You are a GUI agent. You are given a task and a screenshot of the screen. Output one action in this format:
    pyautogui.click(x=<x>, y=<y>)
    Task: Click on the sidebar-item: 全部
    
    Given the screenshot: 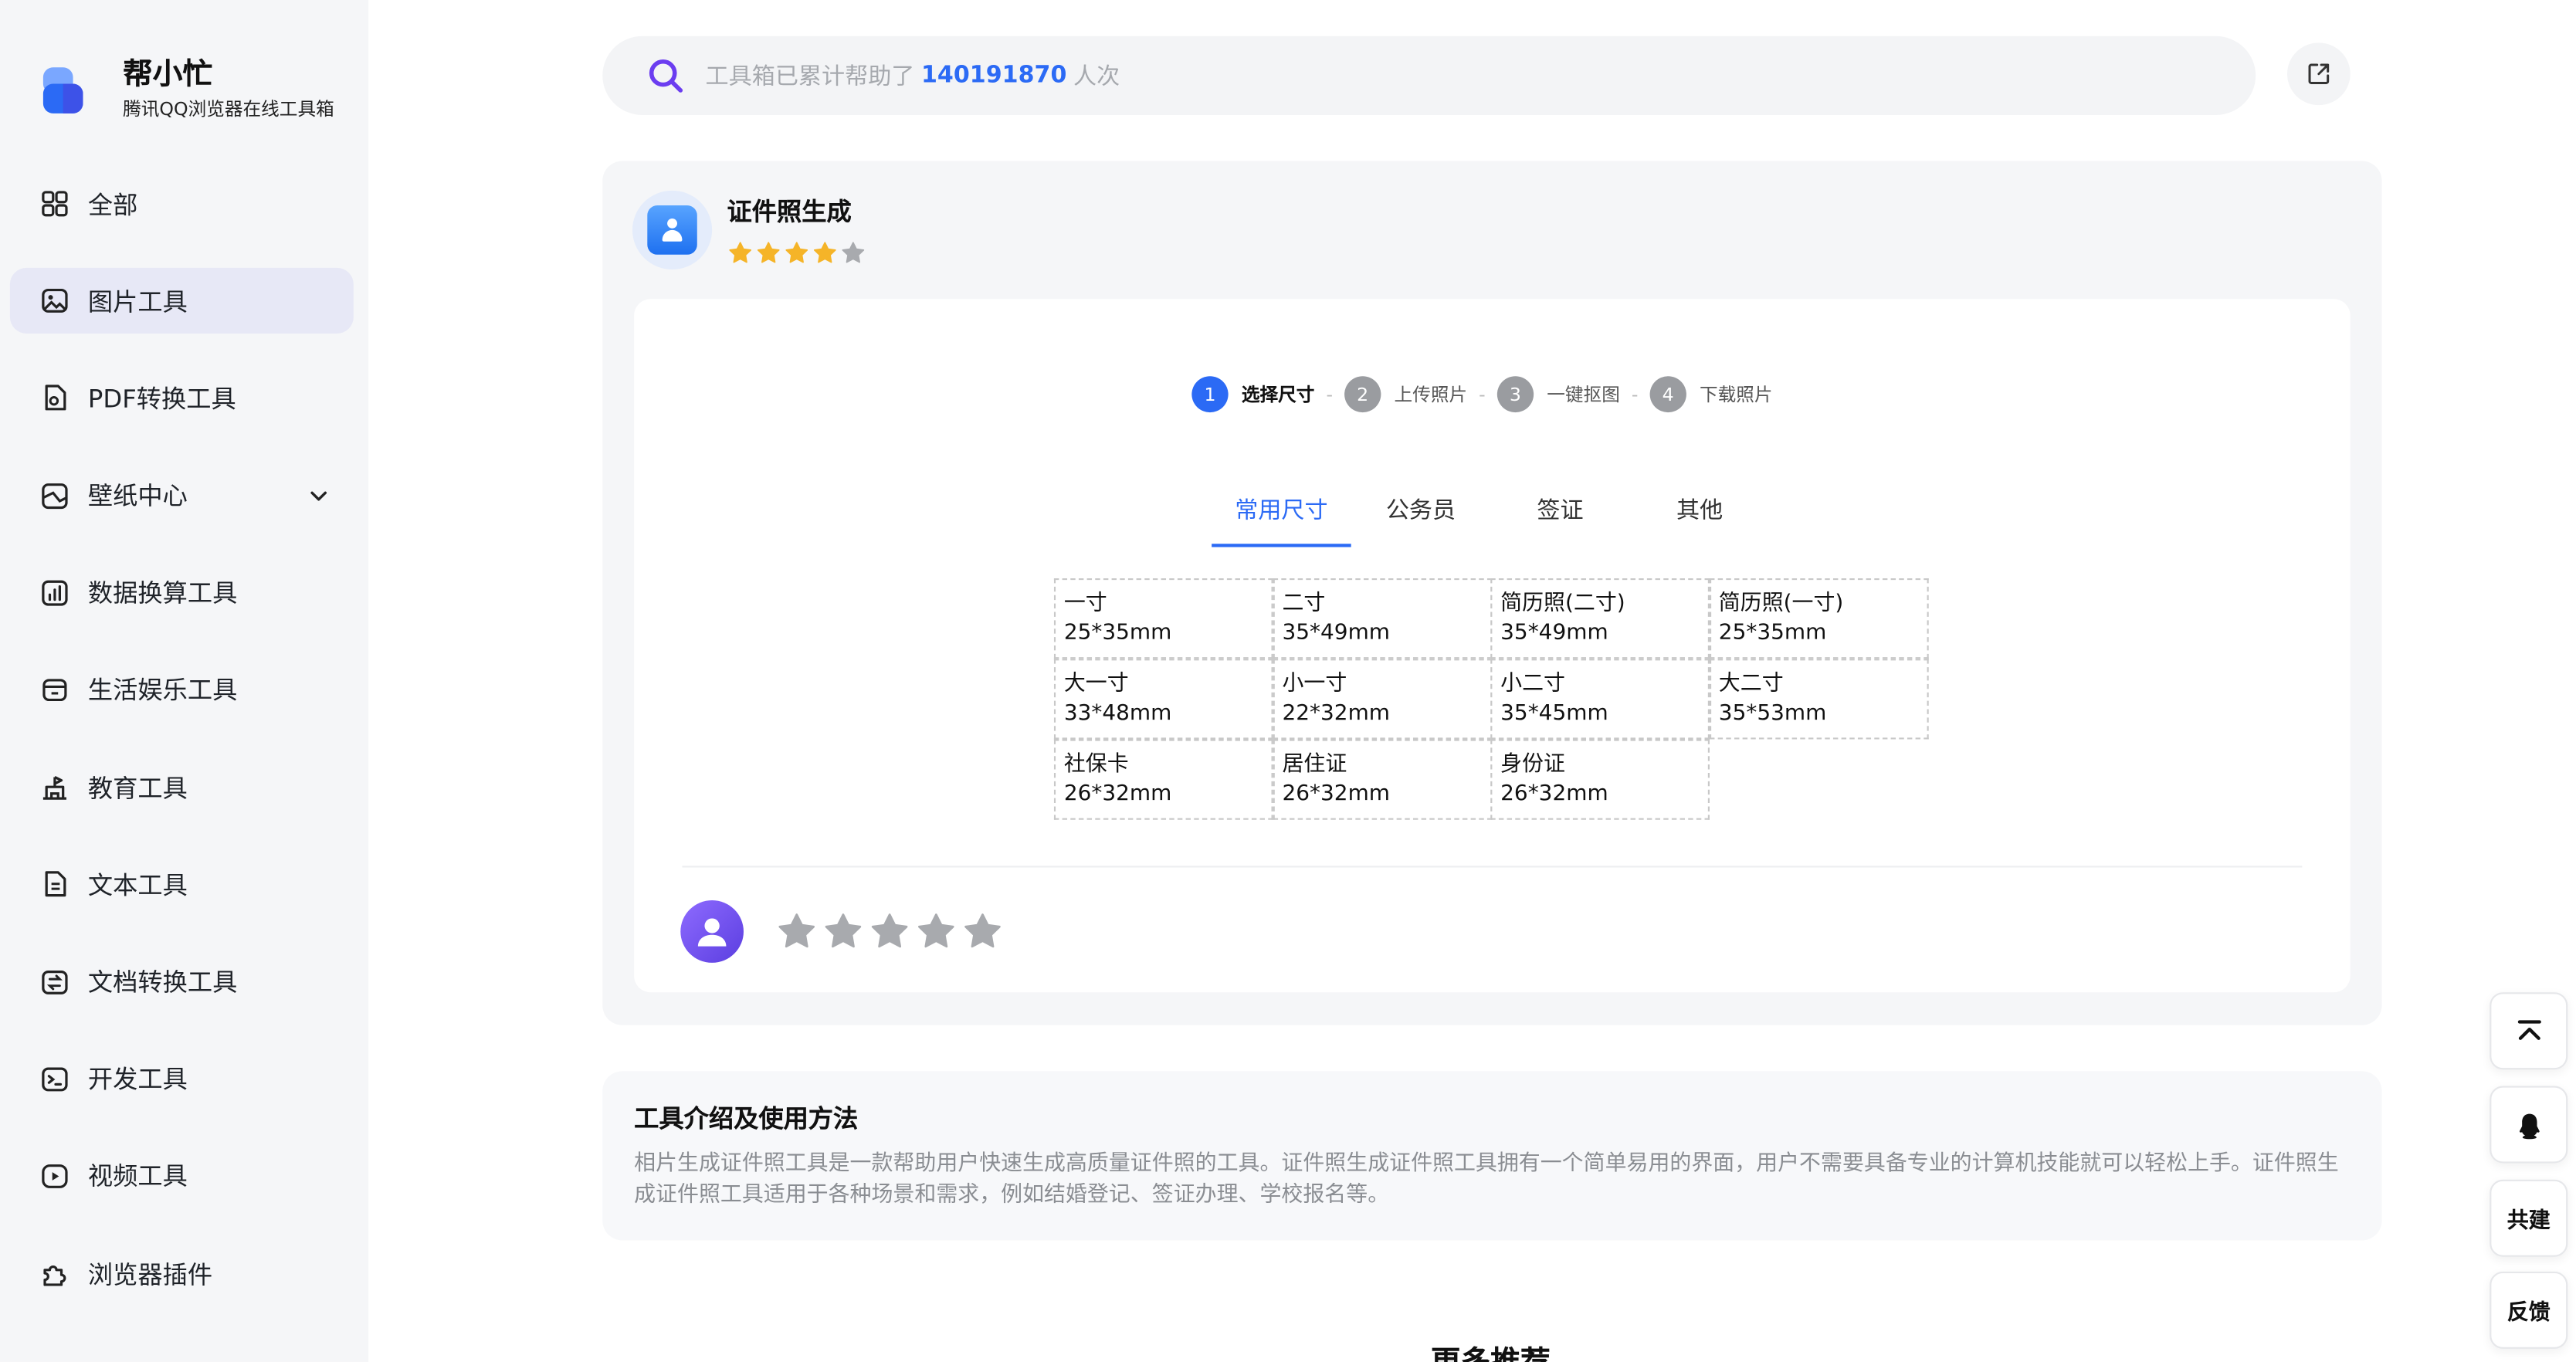 What is the action you would take?
    pyautogui.click(x=182, y=204)
    